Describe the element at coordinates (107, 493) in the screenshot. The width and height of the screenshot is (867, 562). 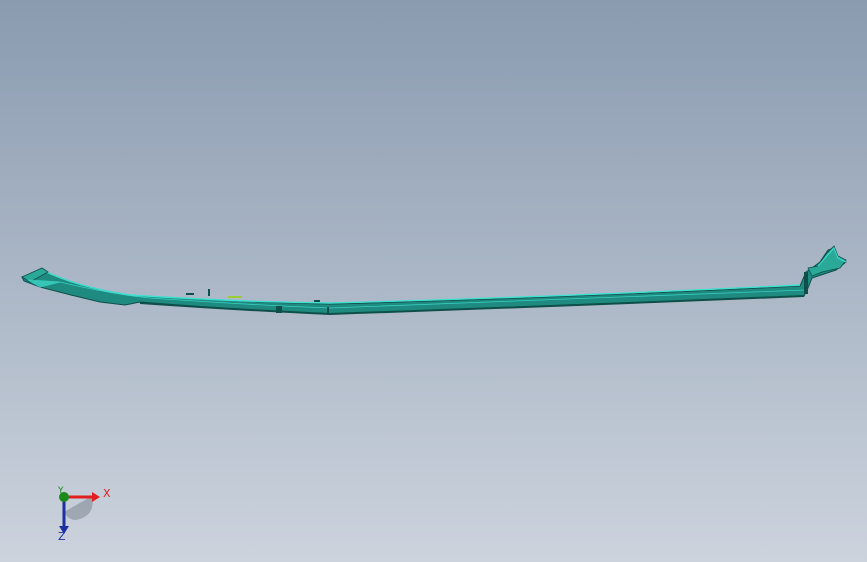
I see `x-axis-label: X` at that location.